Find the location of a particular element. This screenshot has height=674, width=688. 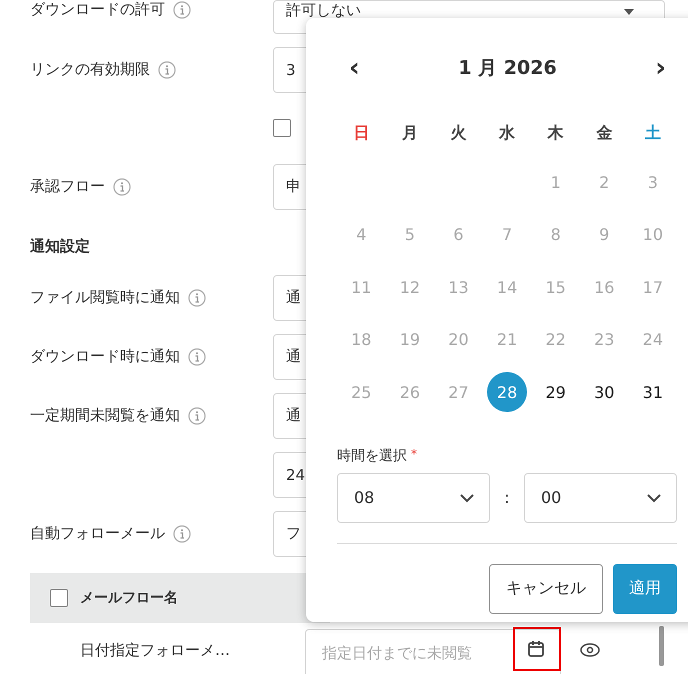

calendar-icon is located at coordinates (536, 649).